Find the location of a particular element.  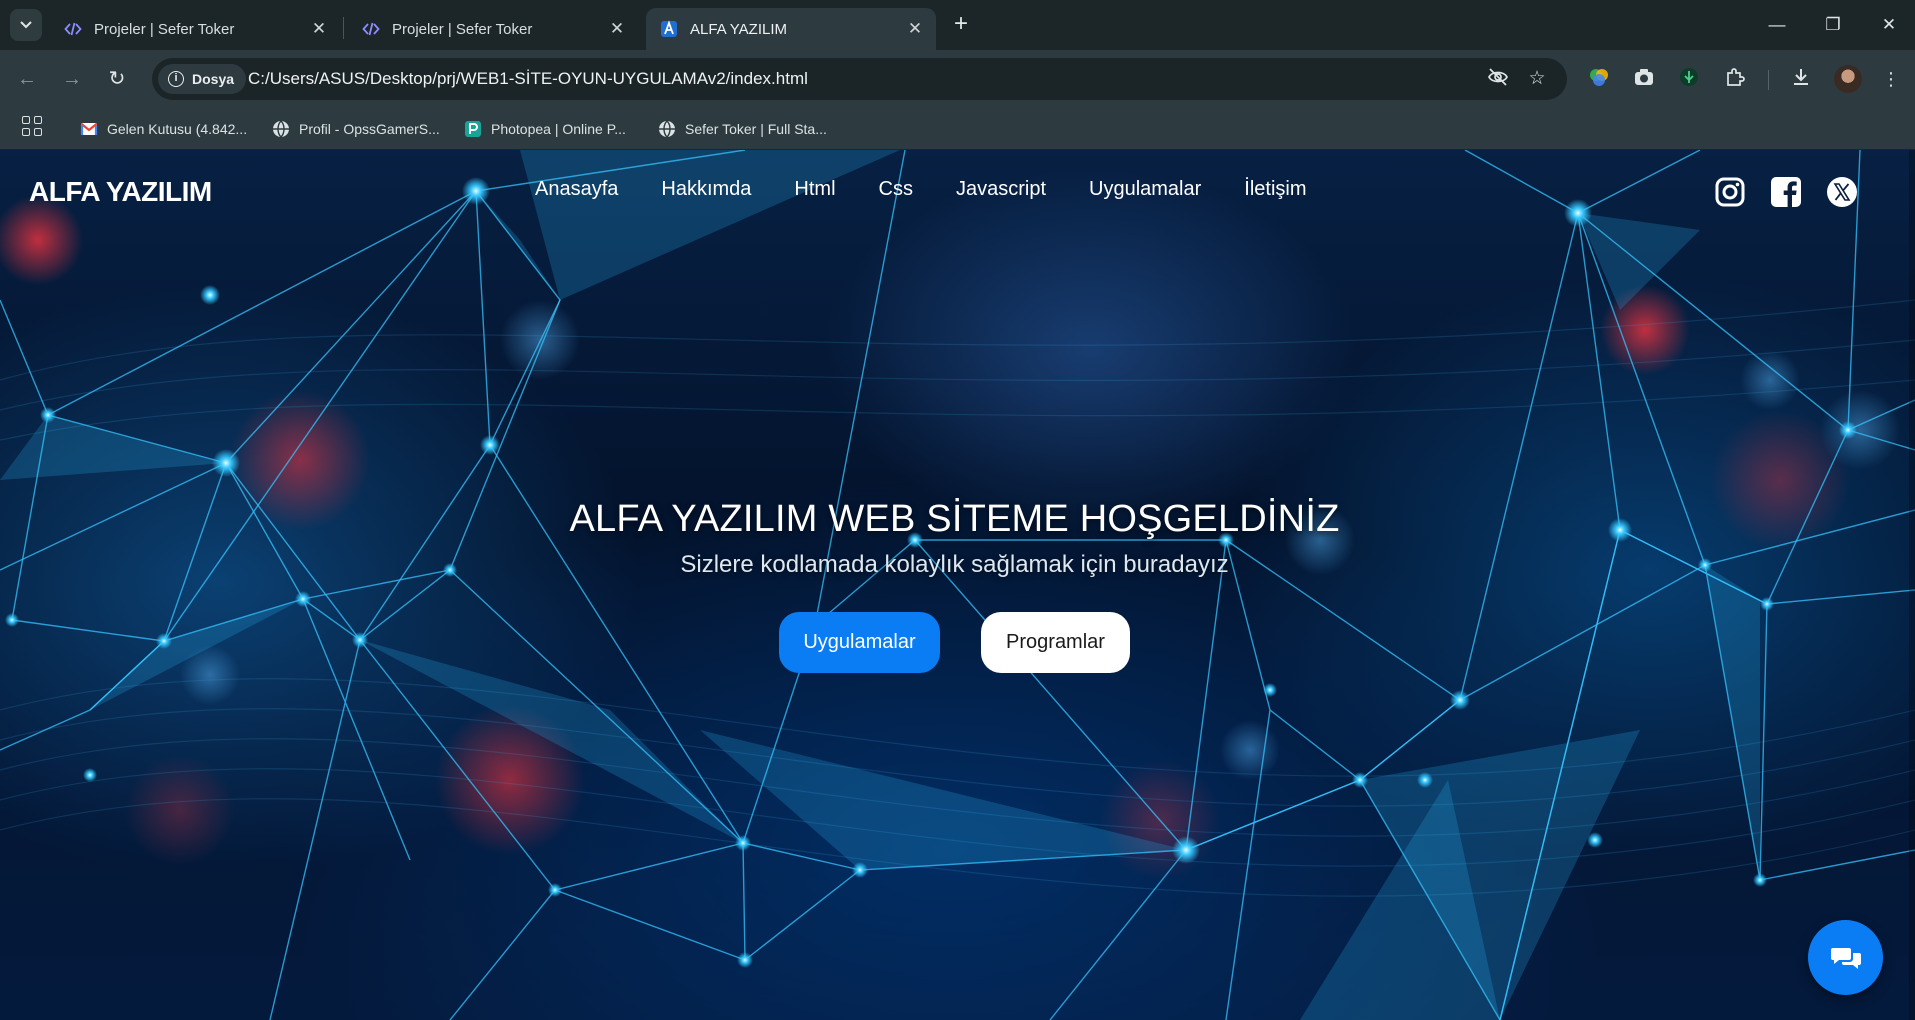

tab-alfa-yazilim: ALFA YAZILIM ✕ is located at coordinates (791, 29).